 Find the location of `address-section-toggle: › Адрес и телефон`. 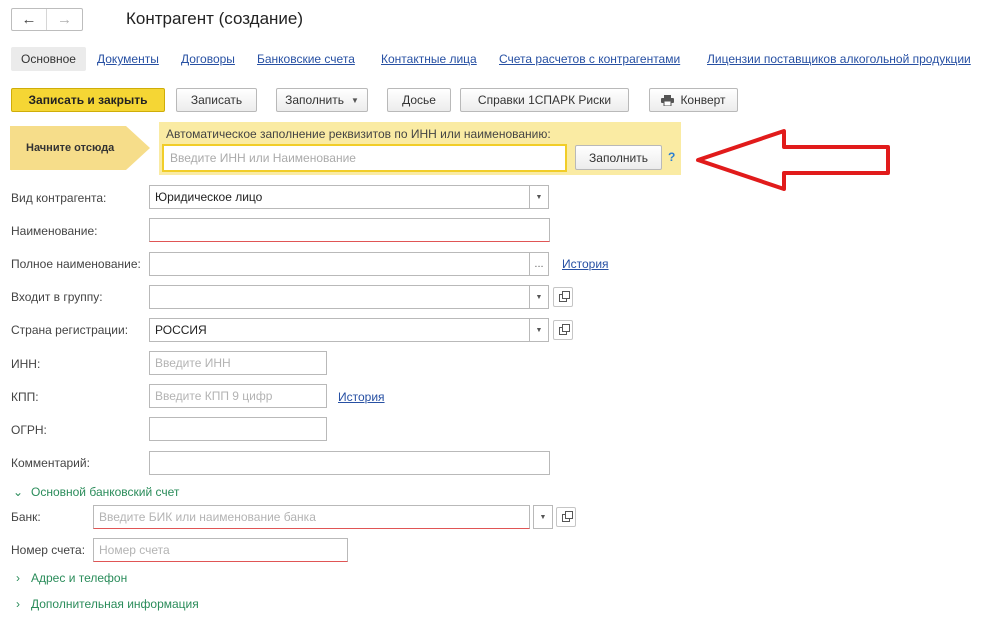

address-section-toggle: › Адрес и телефон is located at coordinates (69, 578).